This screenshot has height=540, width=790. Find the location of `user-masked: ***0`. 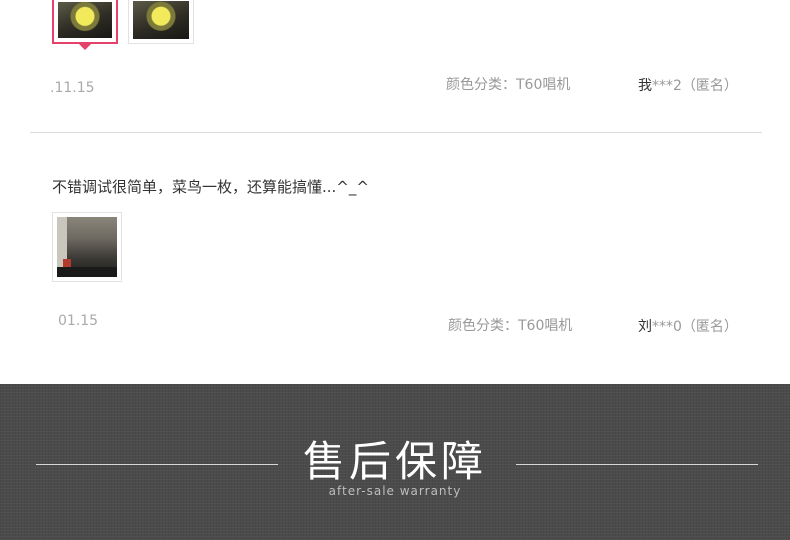

user-masked: ***0 is located at coordinates (667, 327).